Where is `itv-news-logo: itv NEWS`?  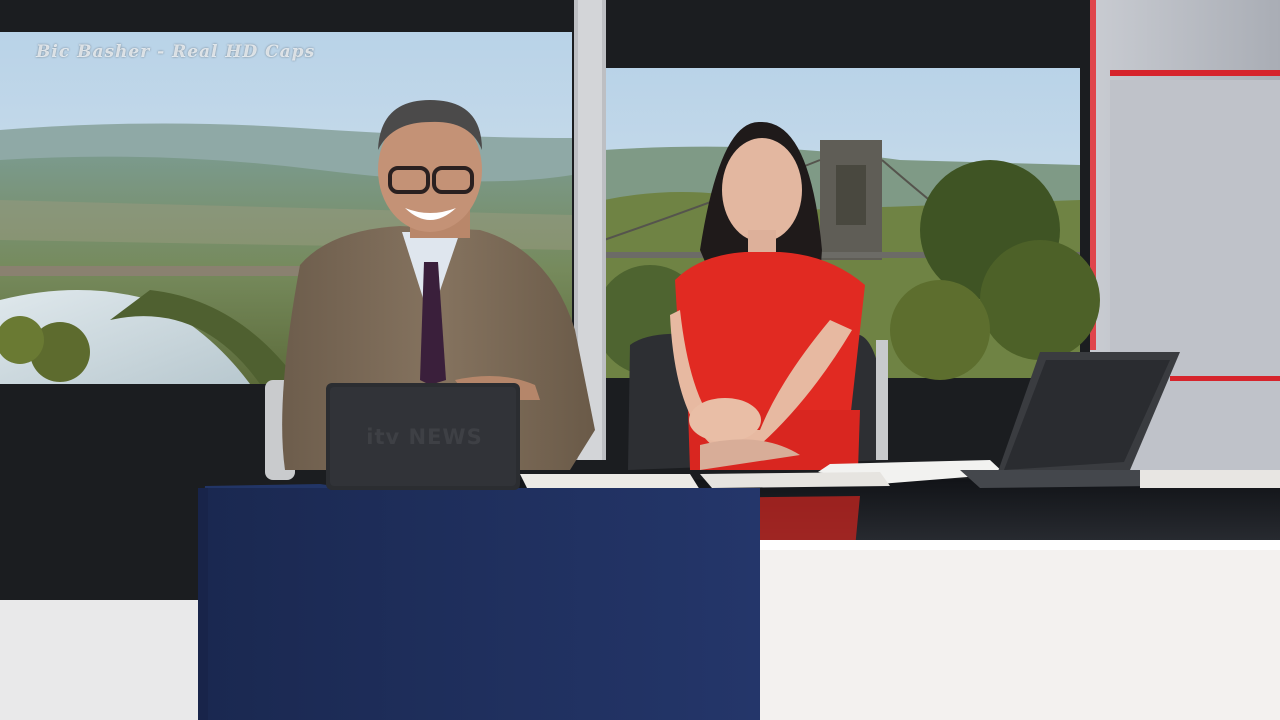 itv-news-logo: itv NEWS is located at coordinates (424, 437).